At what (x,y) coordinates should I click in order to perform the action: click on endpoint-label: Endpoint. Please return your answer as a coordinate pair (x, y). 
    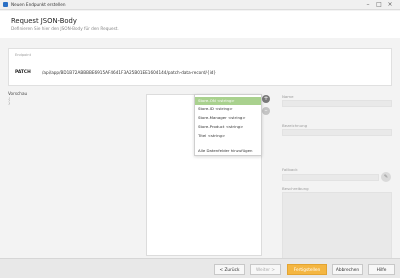
    Looking at the image, I should click on (23, 55).